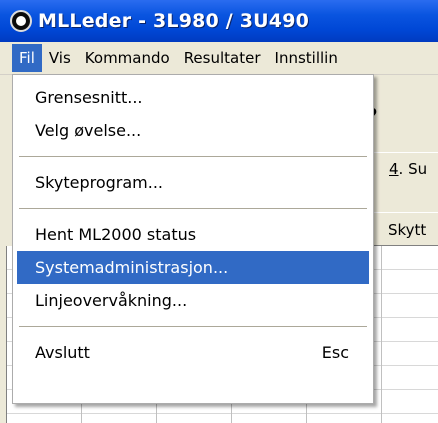  I want to click on menu-fil: Fil, so click(27, 58).